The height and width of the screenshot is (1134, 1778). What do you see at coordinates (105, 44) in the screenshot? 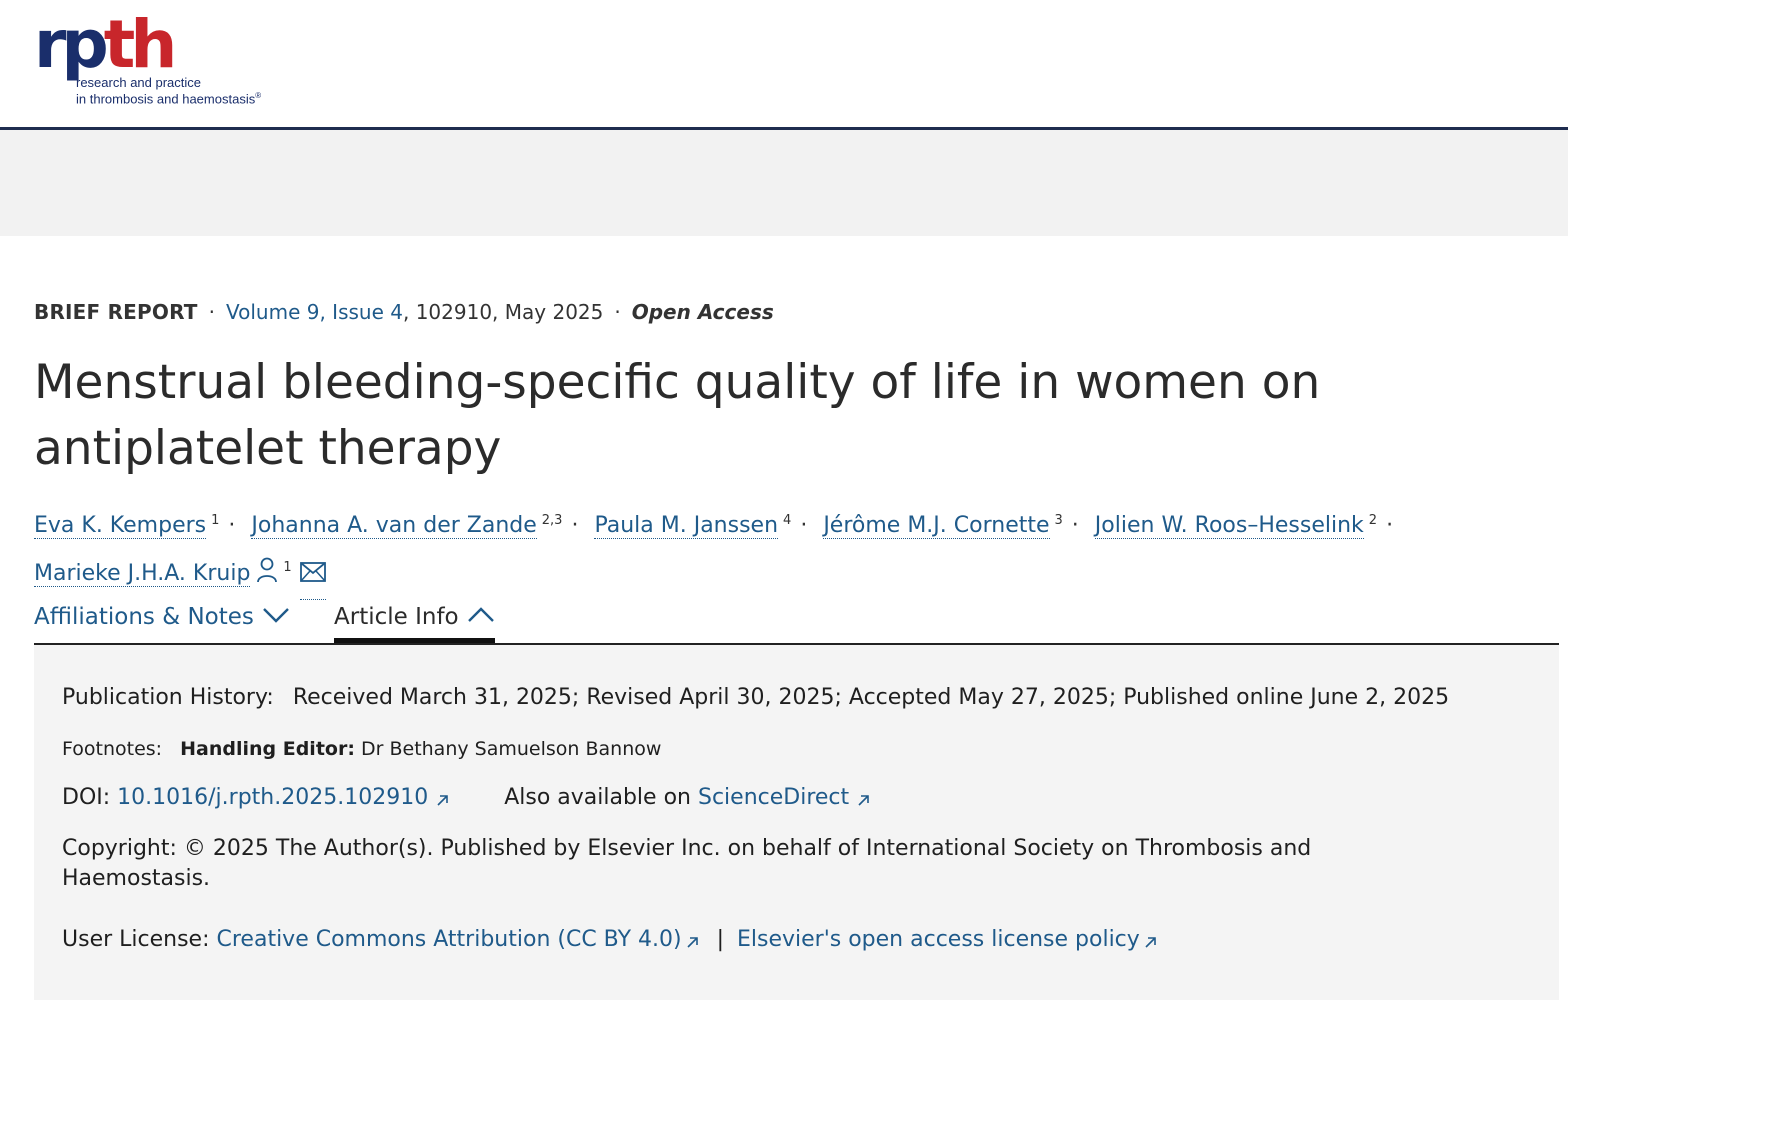
I see `logo-mark: rpth` at bounding box center [105, 44].